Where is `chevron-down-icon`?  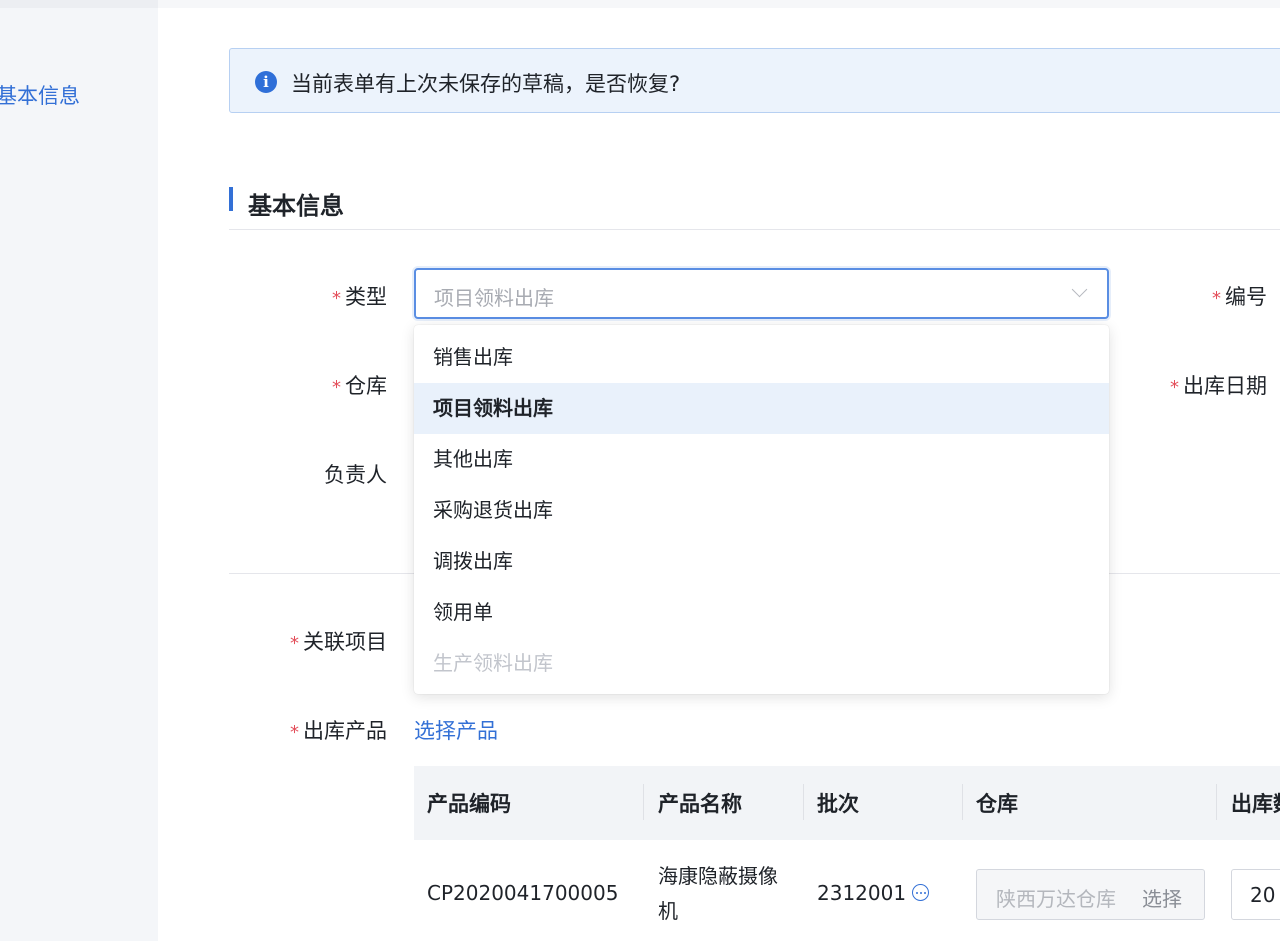
chevron-down-icon is located at coordinates (1079, 289).